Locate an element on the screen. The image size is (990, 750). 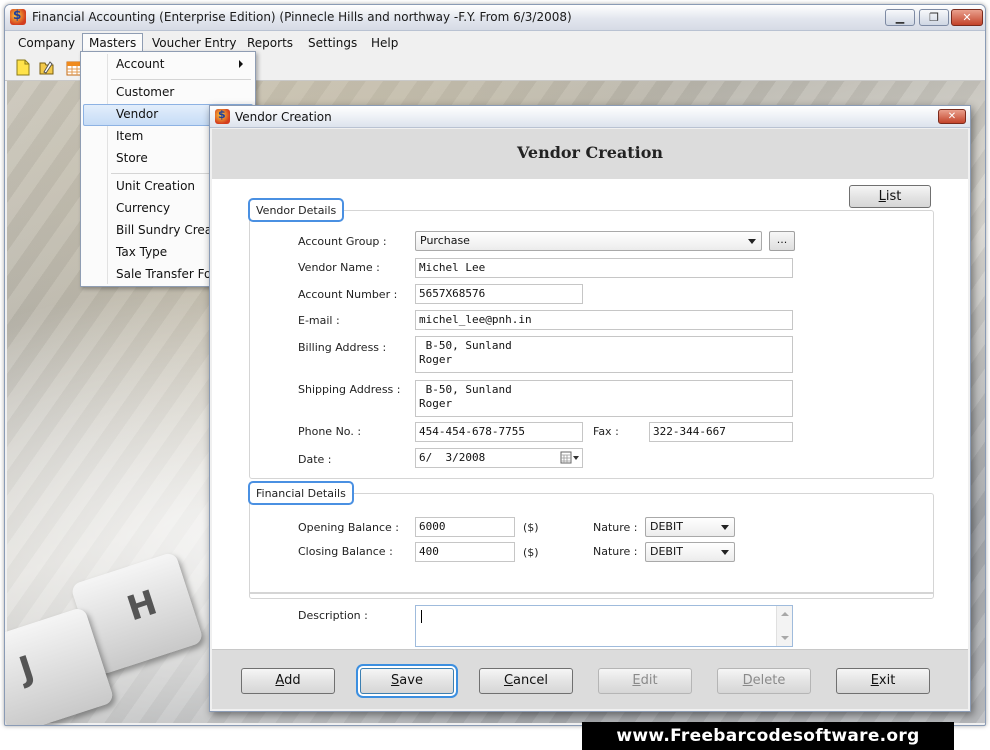
dialog-title: Vendor Creation is located at coordinates (283, 117).